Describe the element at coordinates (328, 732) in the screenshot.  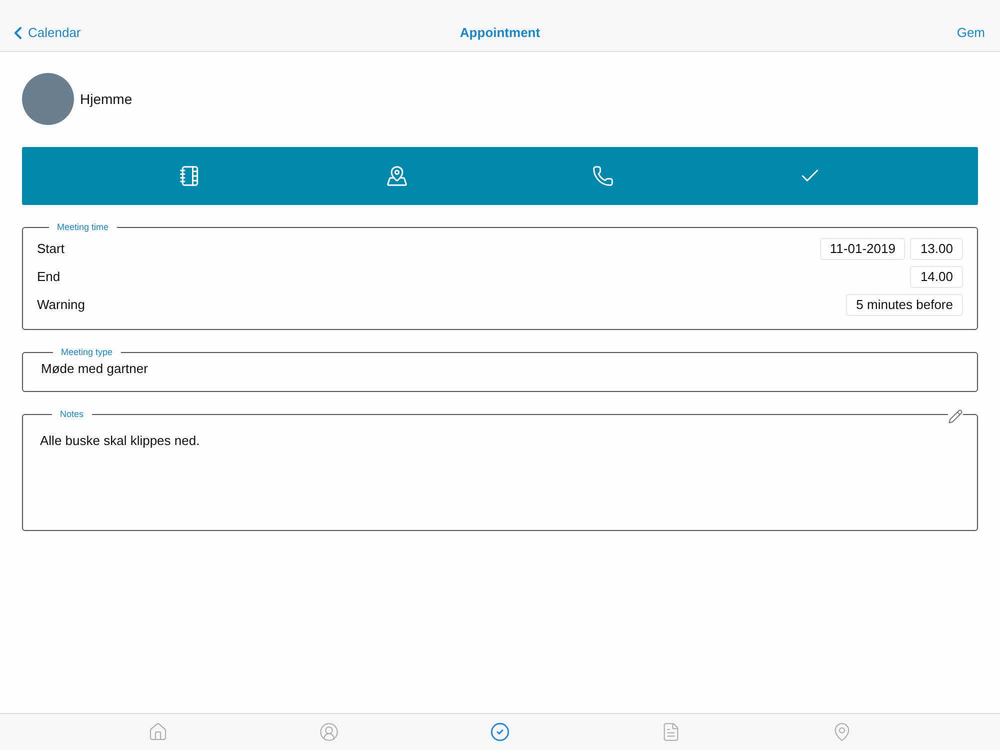
I see `user-icon` at that location.